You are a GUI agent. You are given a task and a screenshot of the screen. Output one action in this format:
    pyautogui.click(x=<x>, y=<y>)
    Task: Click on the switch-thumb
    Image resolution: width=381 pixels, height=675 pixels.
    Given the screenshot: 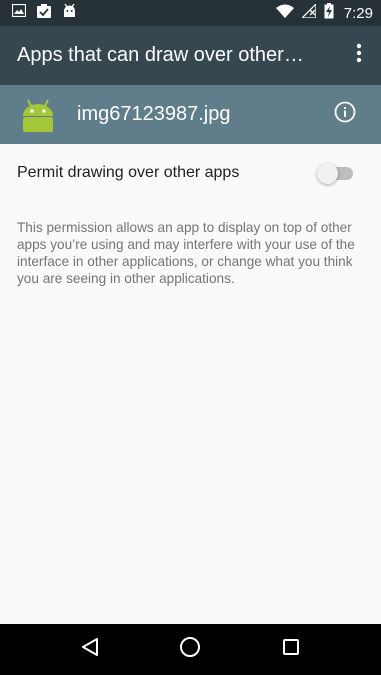 What is the action you would take?
    pyautogui.click(x=327, y=173)
    